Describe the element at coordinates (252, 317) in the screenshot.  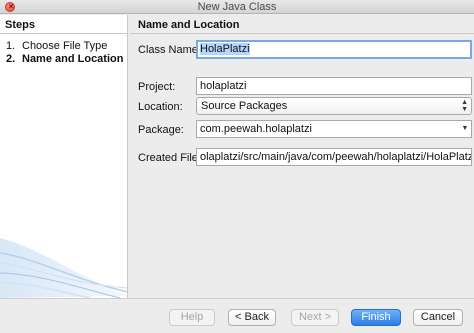
I see `back-button: < Back` at that location.